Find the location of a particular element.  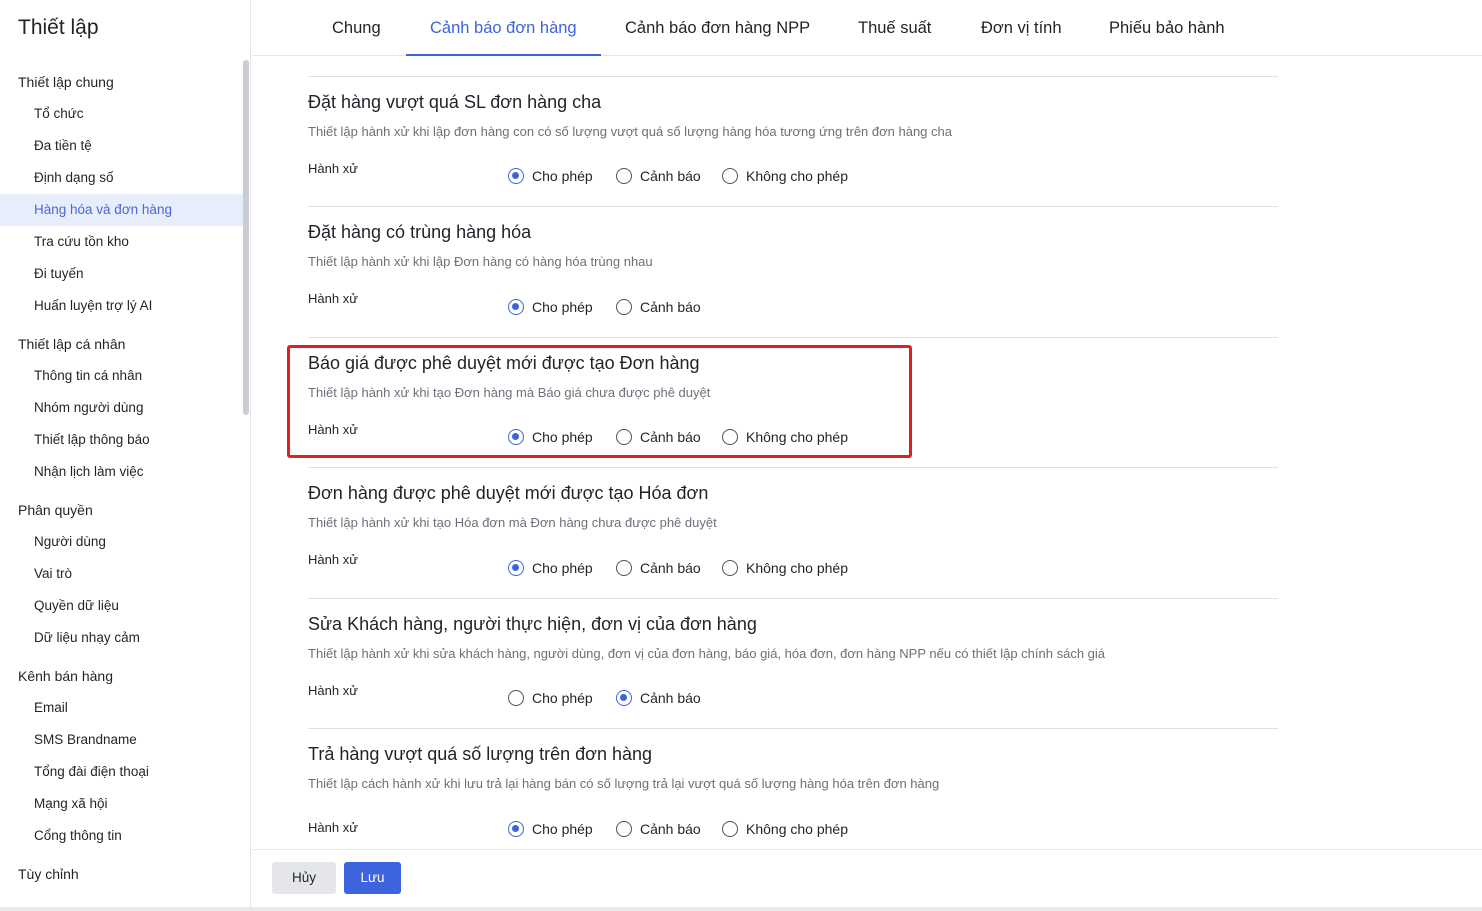

sidebar-item-organization: Tổ chức is located at coordinates (122, 114).